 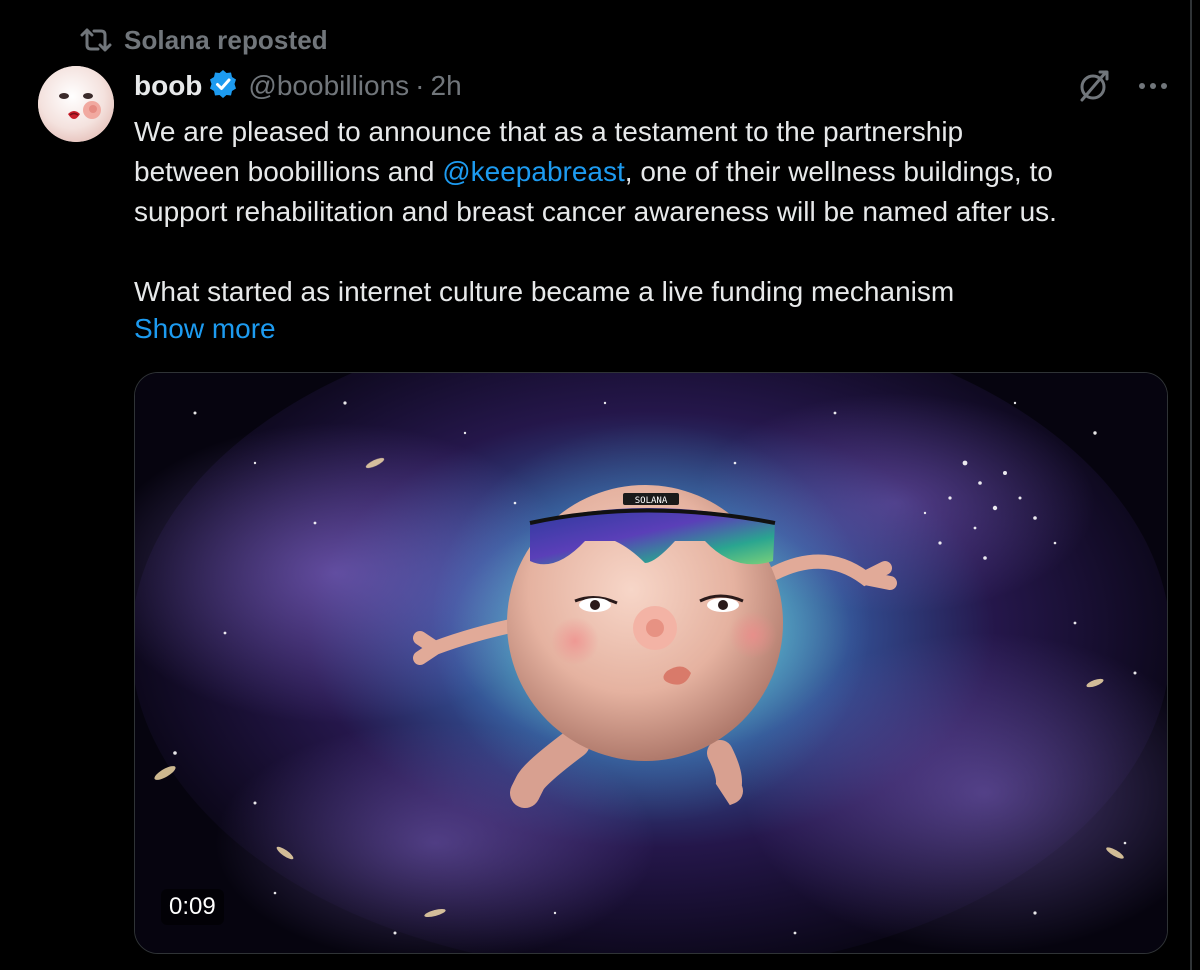 What do you see at coordinates (1094, 88) in the screenshot?
I see `grok-icon` at bounding box center [1094, 88].